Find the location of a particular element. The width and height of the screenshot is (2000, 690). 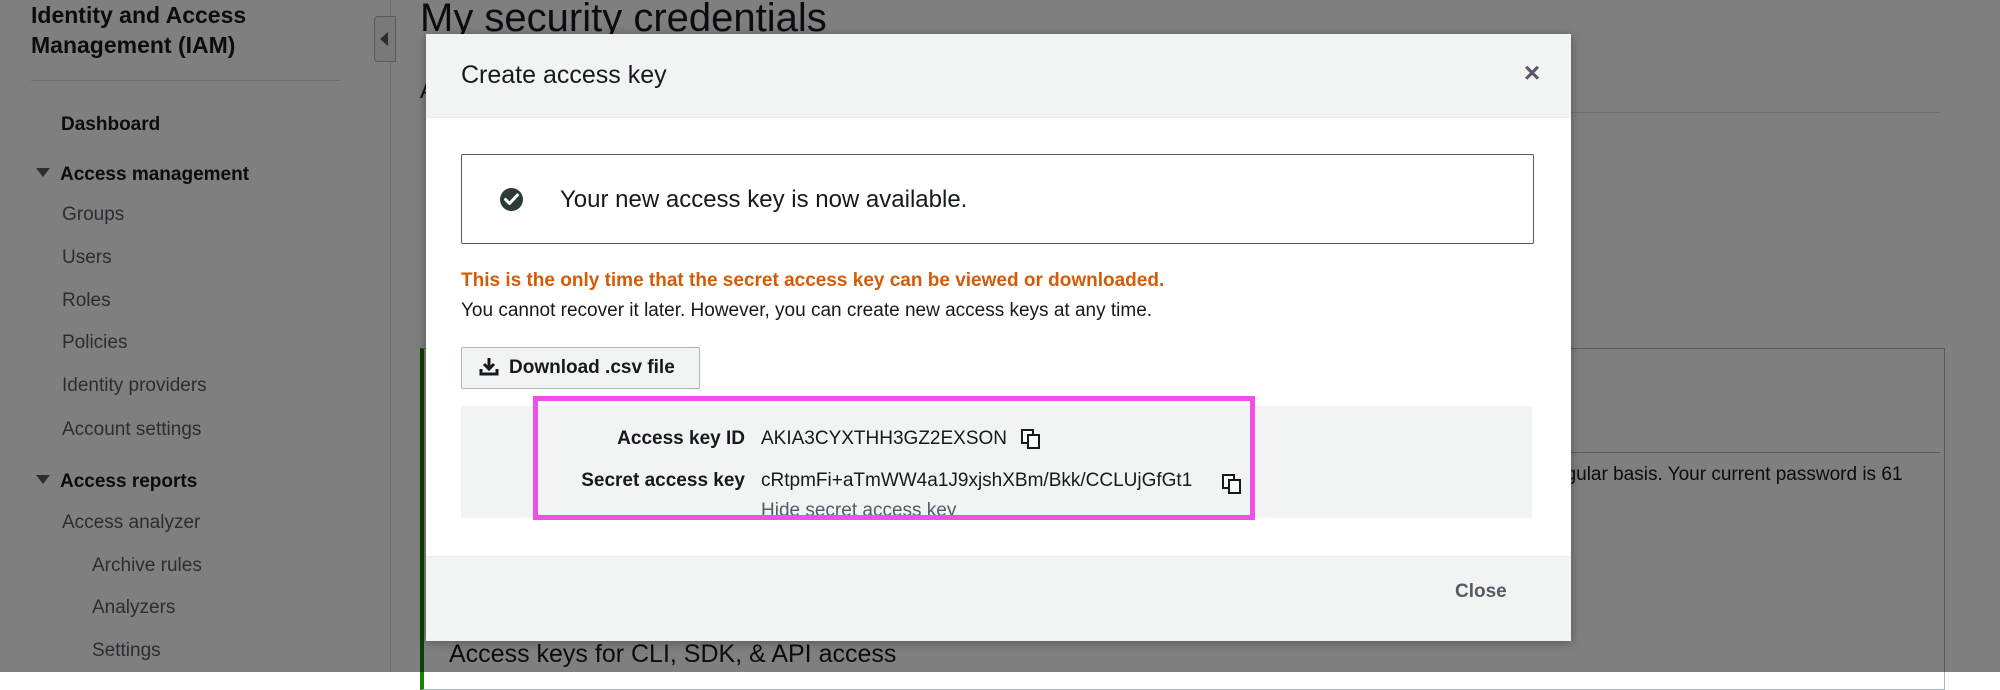

success-message: Your new access key is now available. is located at coordinates (764, 199).